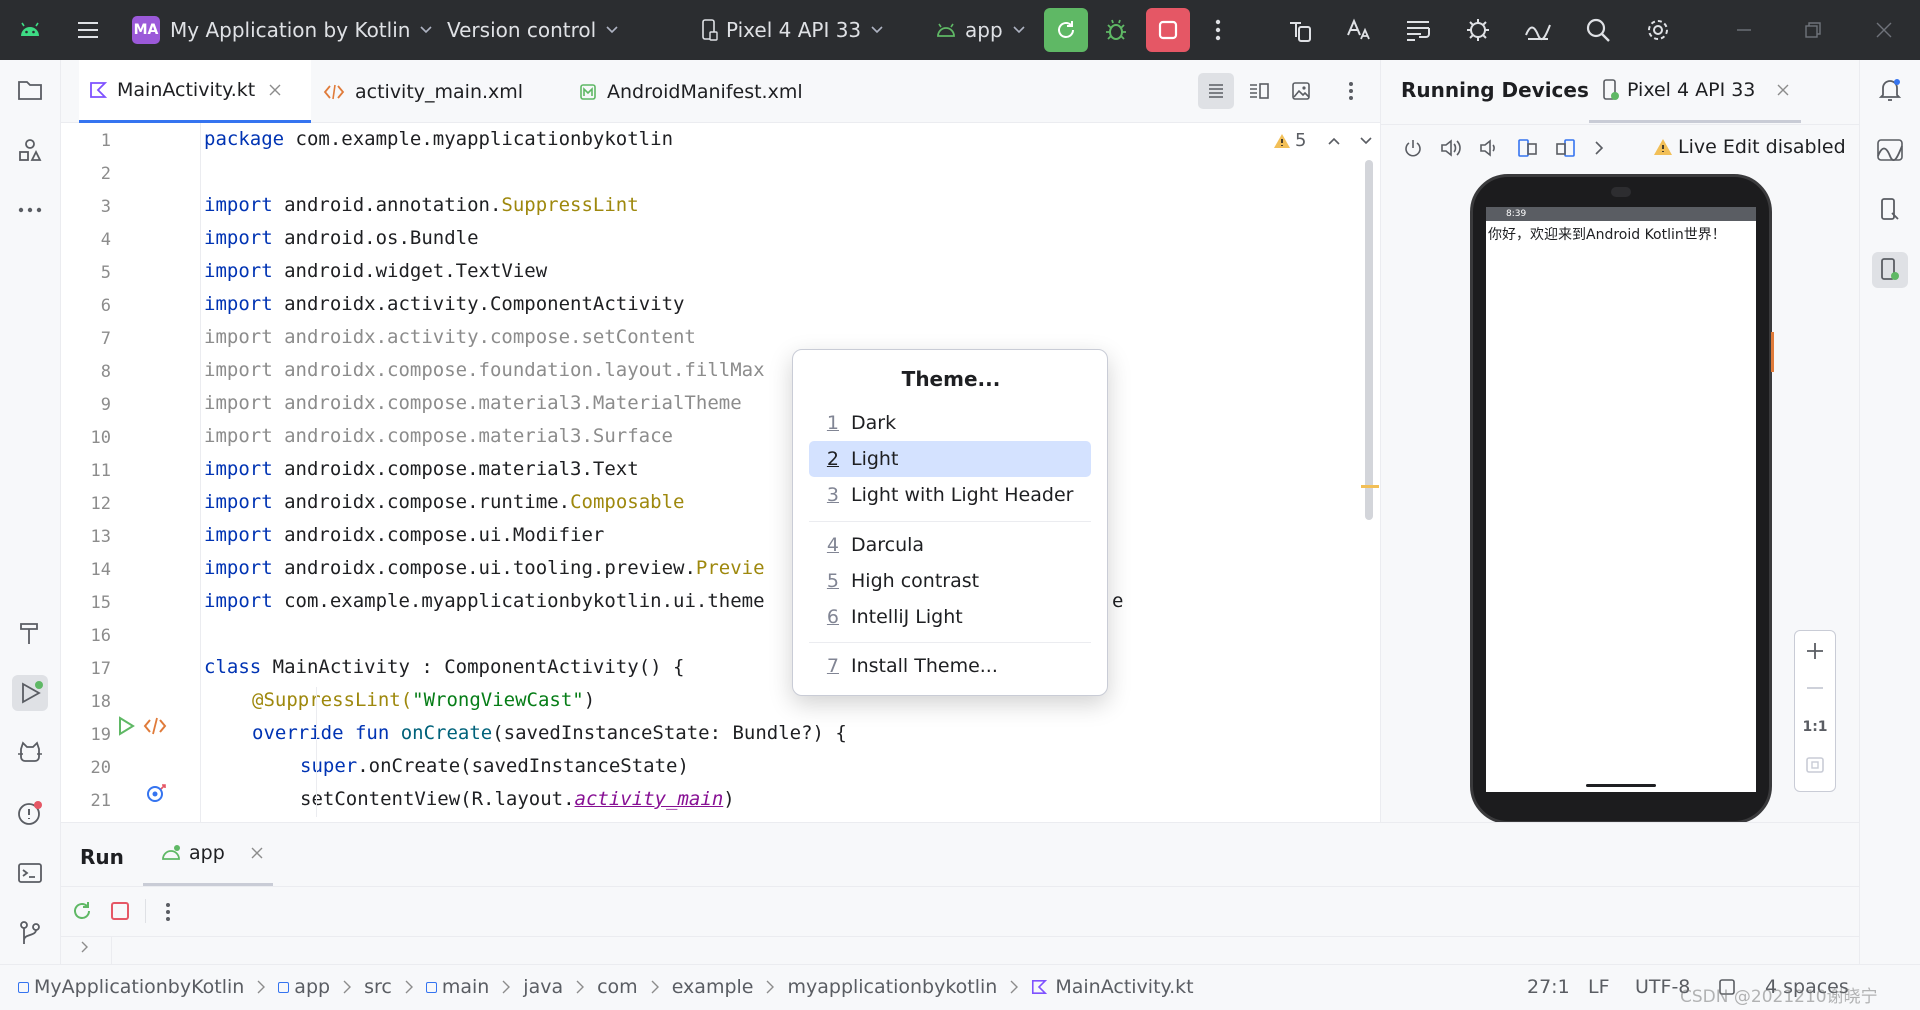 The width and height of the screenshot is (1920, 1010). What do you see at coordinates (1116, 30) in the screenshot?
I see `debug-button` at bounding box center [1116, 30].